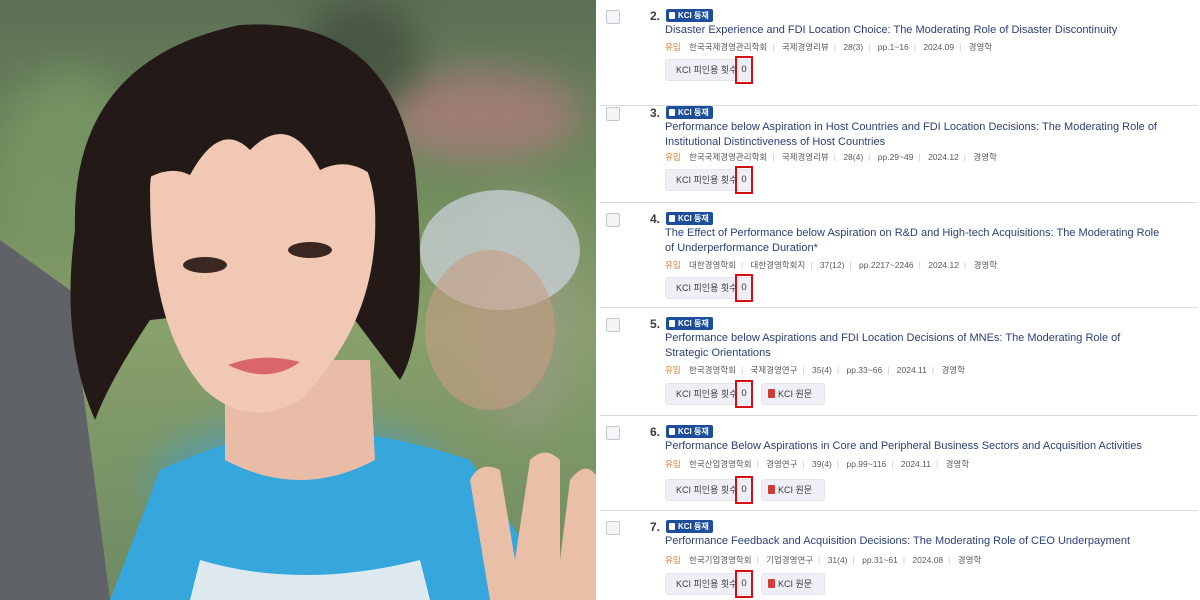 The image size is (1200, 600). What do you see at coordinates (939, 47) in the screenshot?
I see `date: 2024.09` at bounding box center [939, 47].